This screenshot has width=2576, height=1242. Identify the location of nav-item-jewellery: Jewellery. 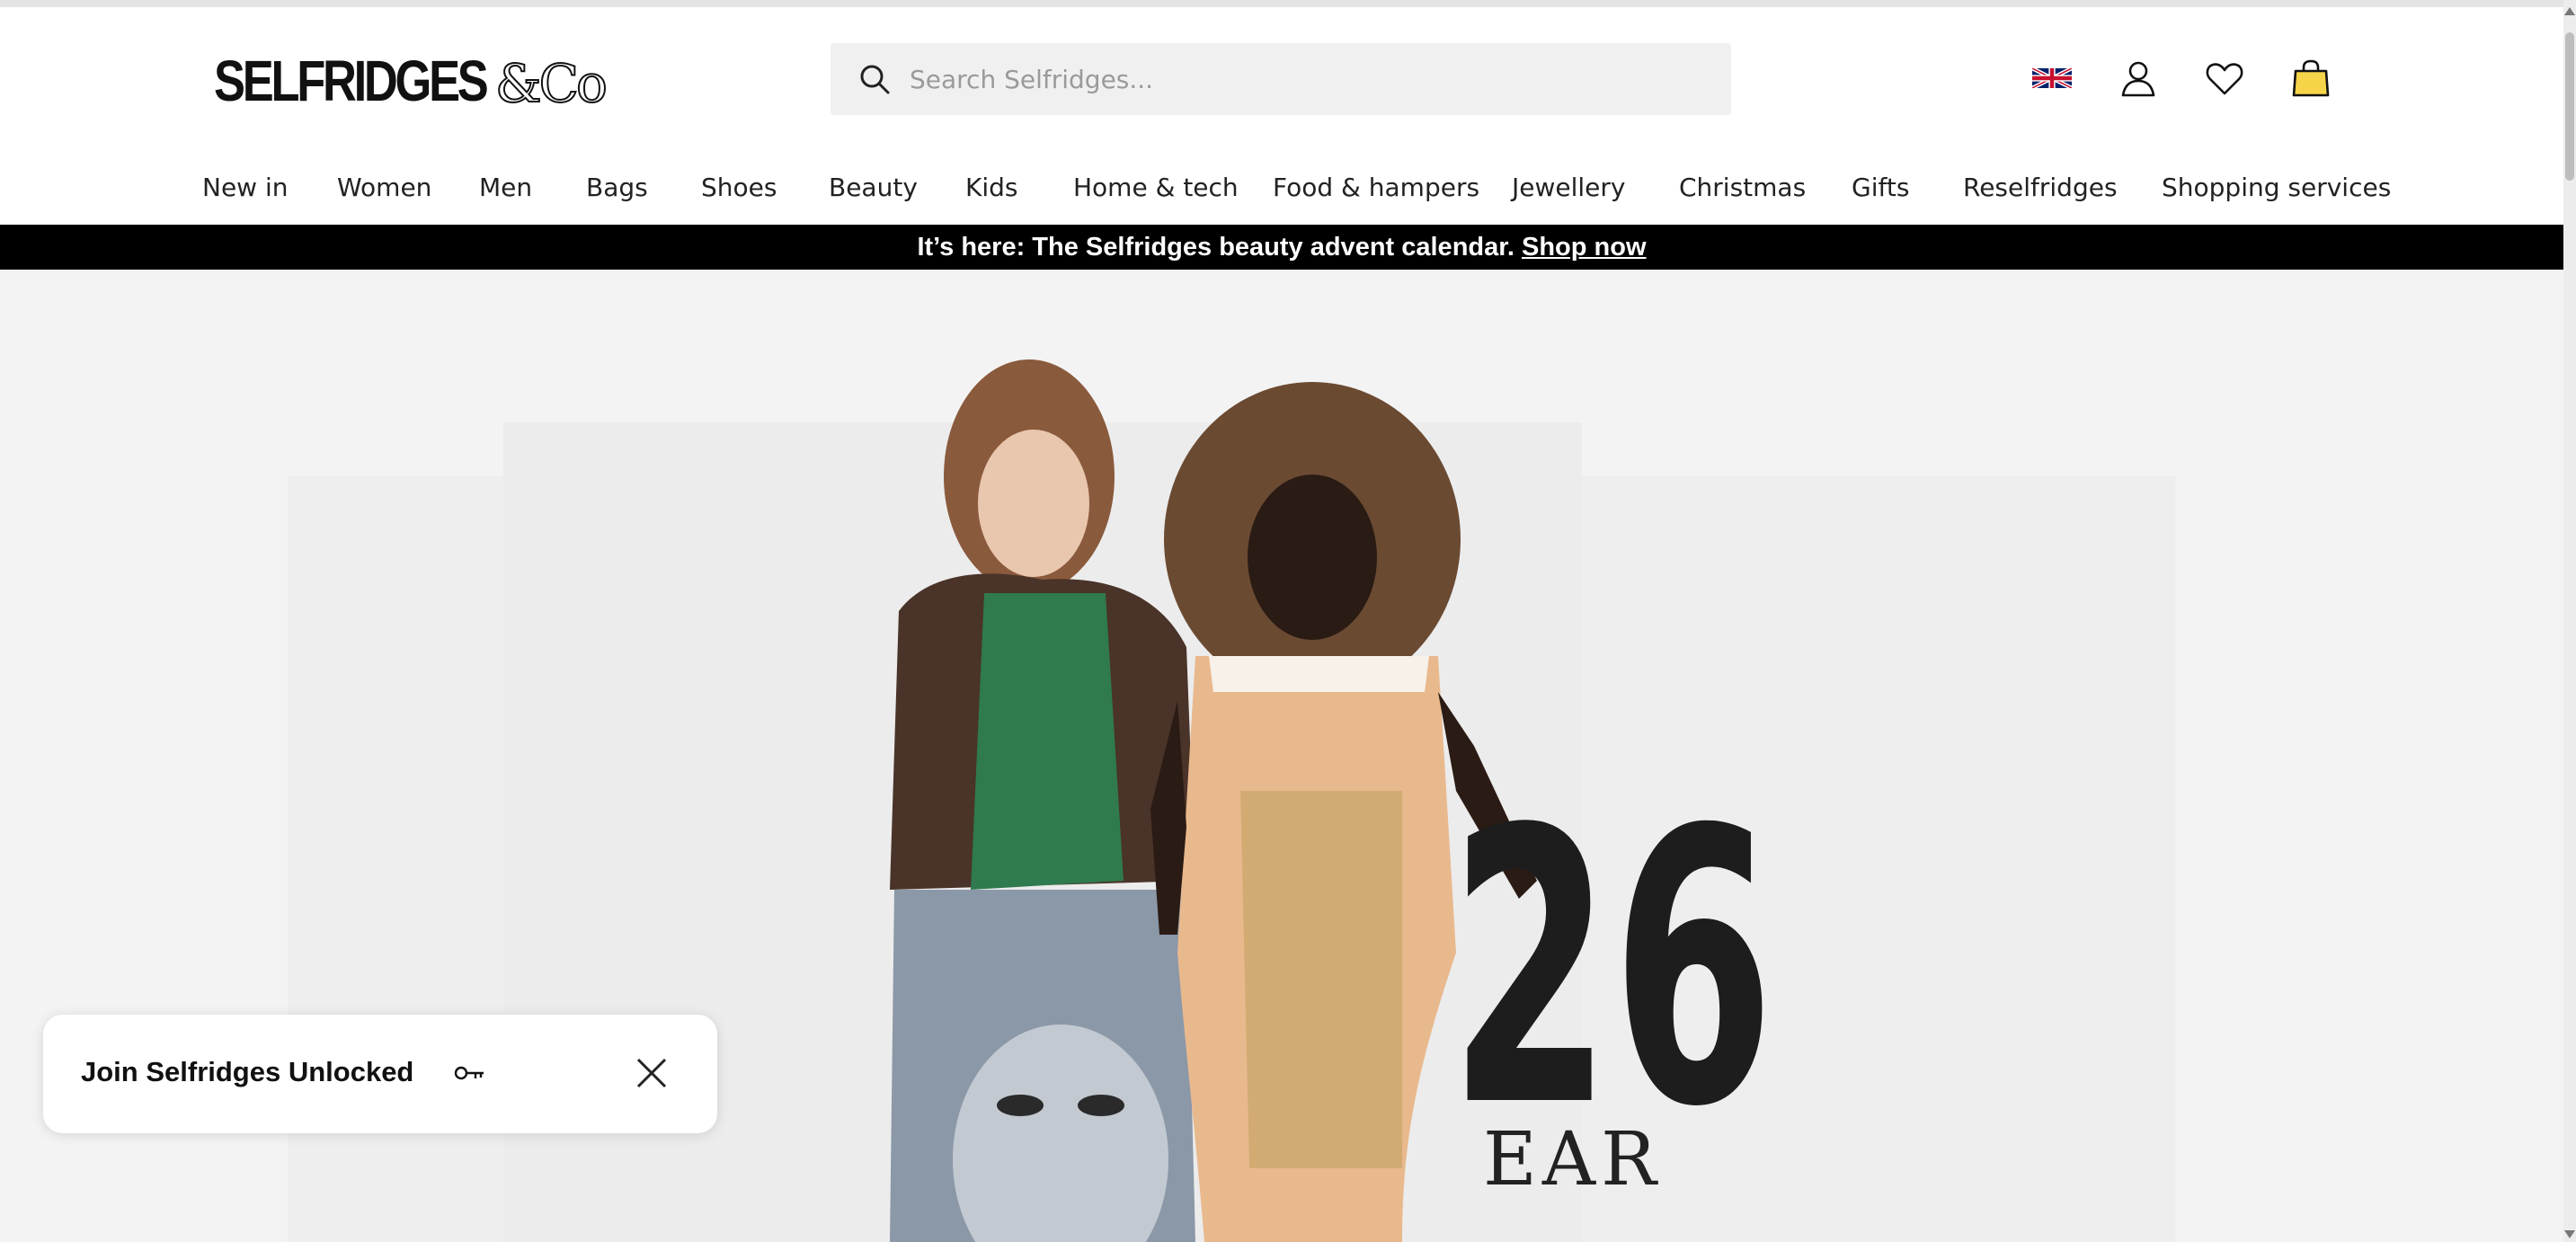
(1568, 187).